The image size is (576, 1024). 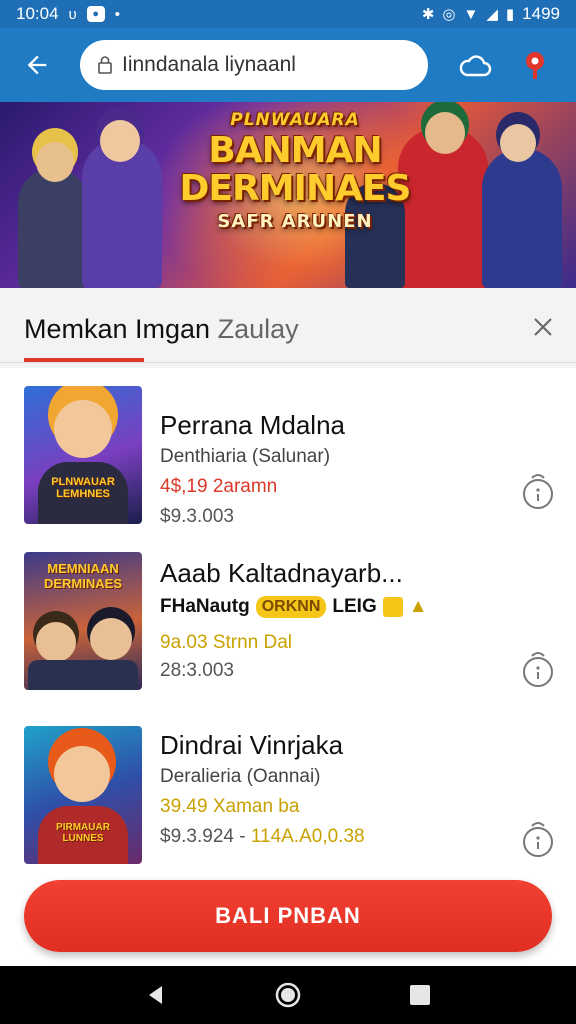 What do you see at coordinates (295, 188) in the screenshot?
I see `banner-title-line3: DERMINAES` at bounding box center [295, 188].